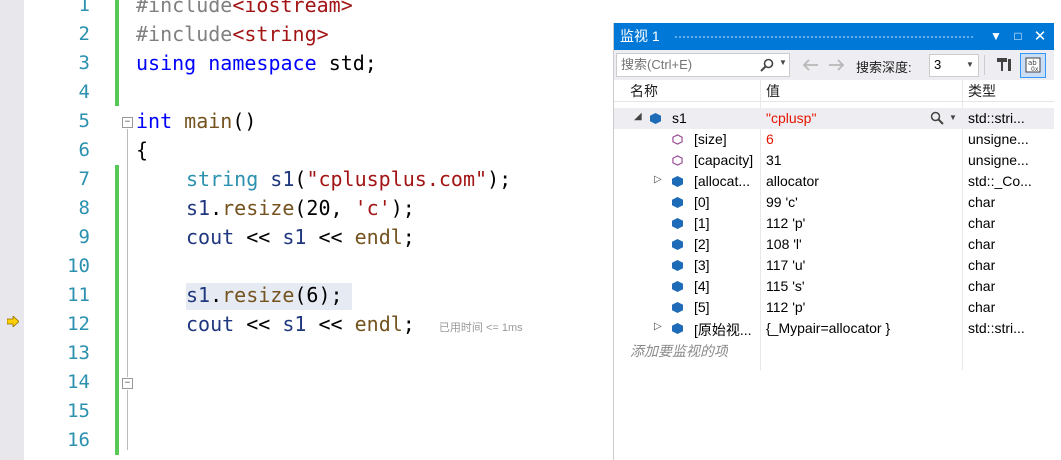  I want to click on watch-value: 117 'u', so click(785, 265).